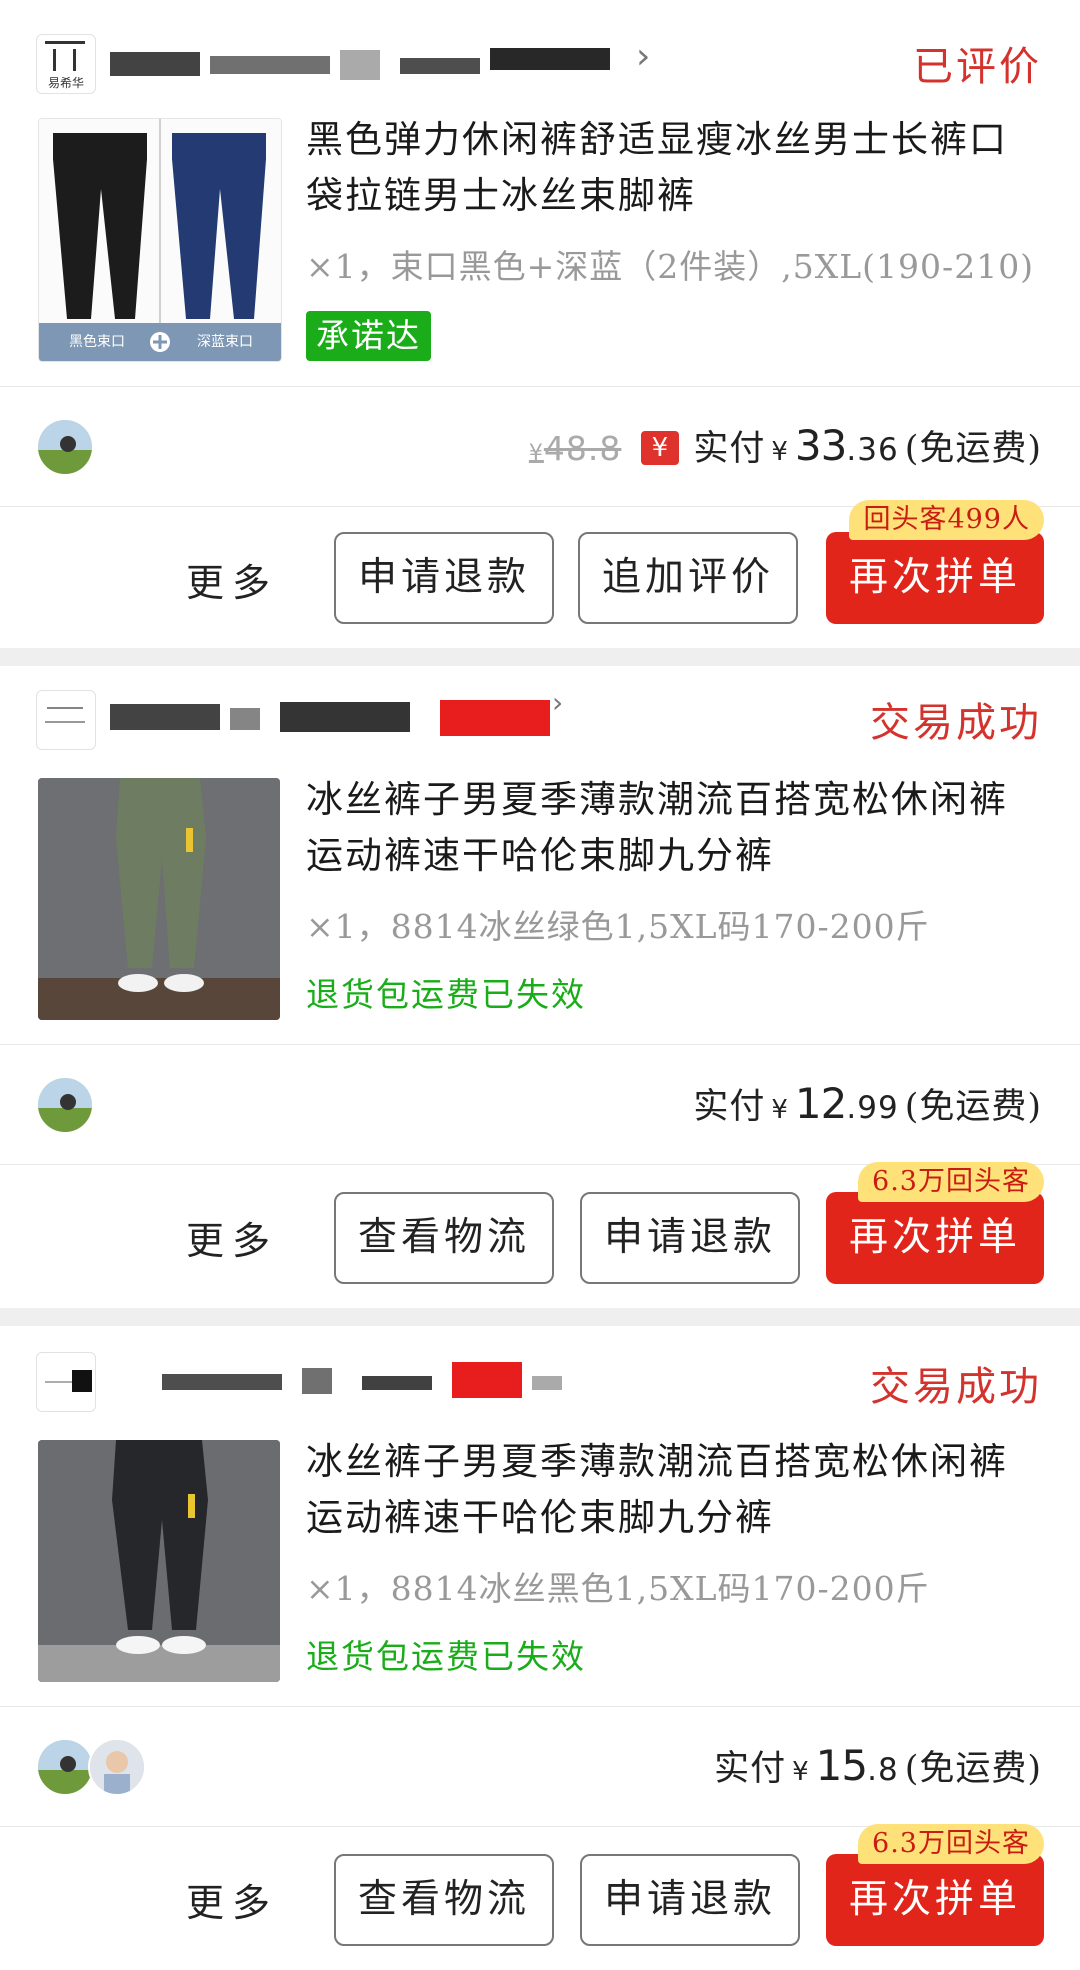 Image resolution: width=1080 pixels, height=1970 pixels. Describe the element at coordinates (368, 336) in the screenshot. I see `promise-tag: 承诺达` at that location.